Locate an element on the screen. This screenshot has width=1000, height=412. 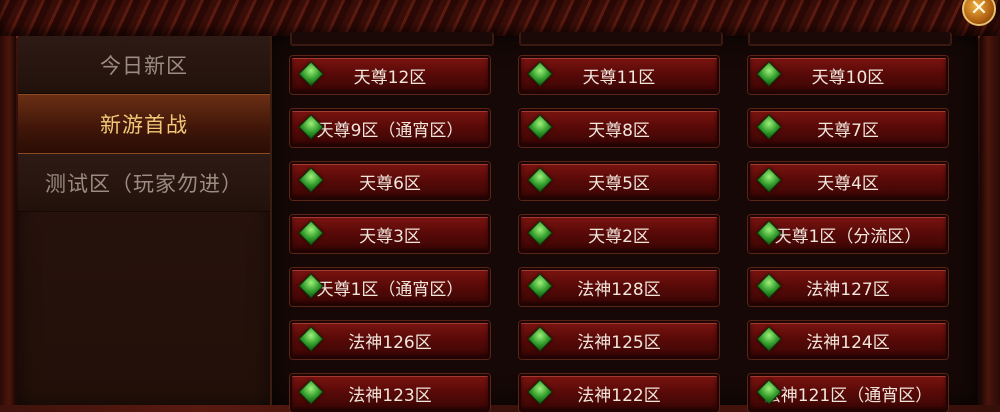
server-button: 天尊8区 is located at coordinates (619, 128).